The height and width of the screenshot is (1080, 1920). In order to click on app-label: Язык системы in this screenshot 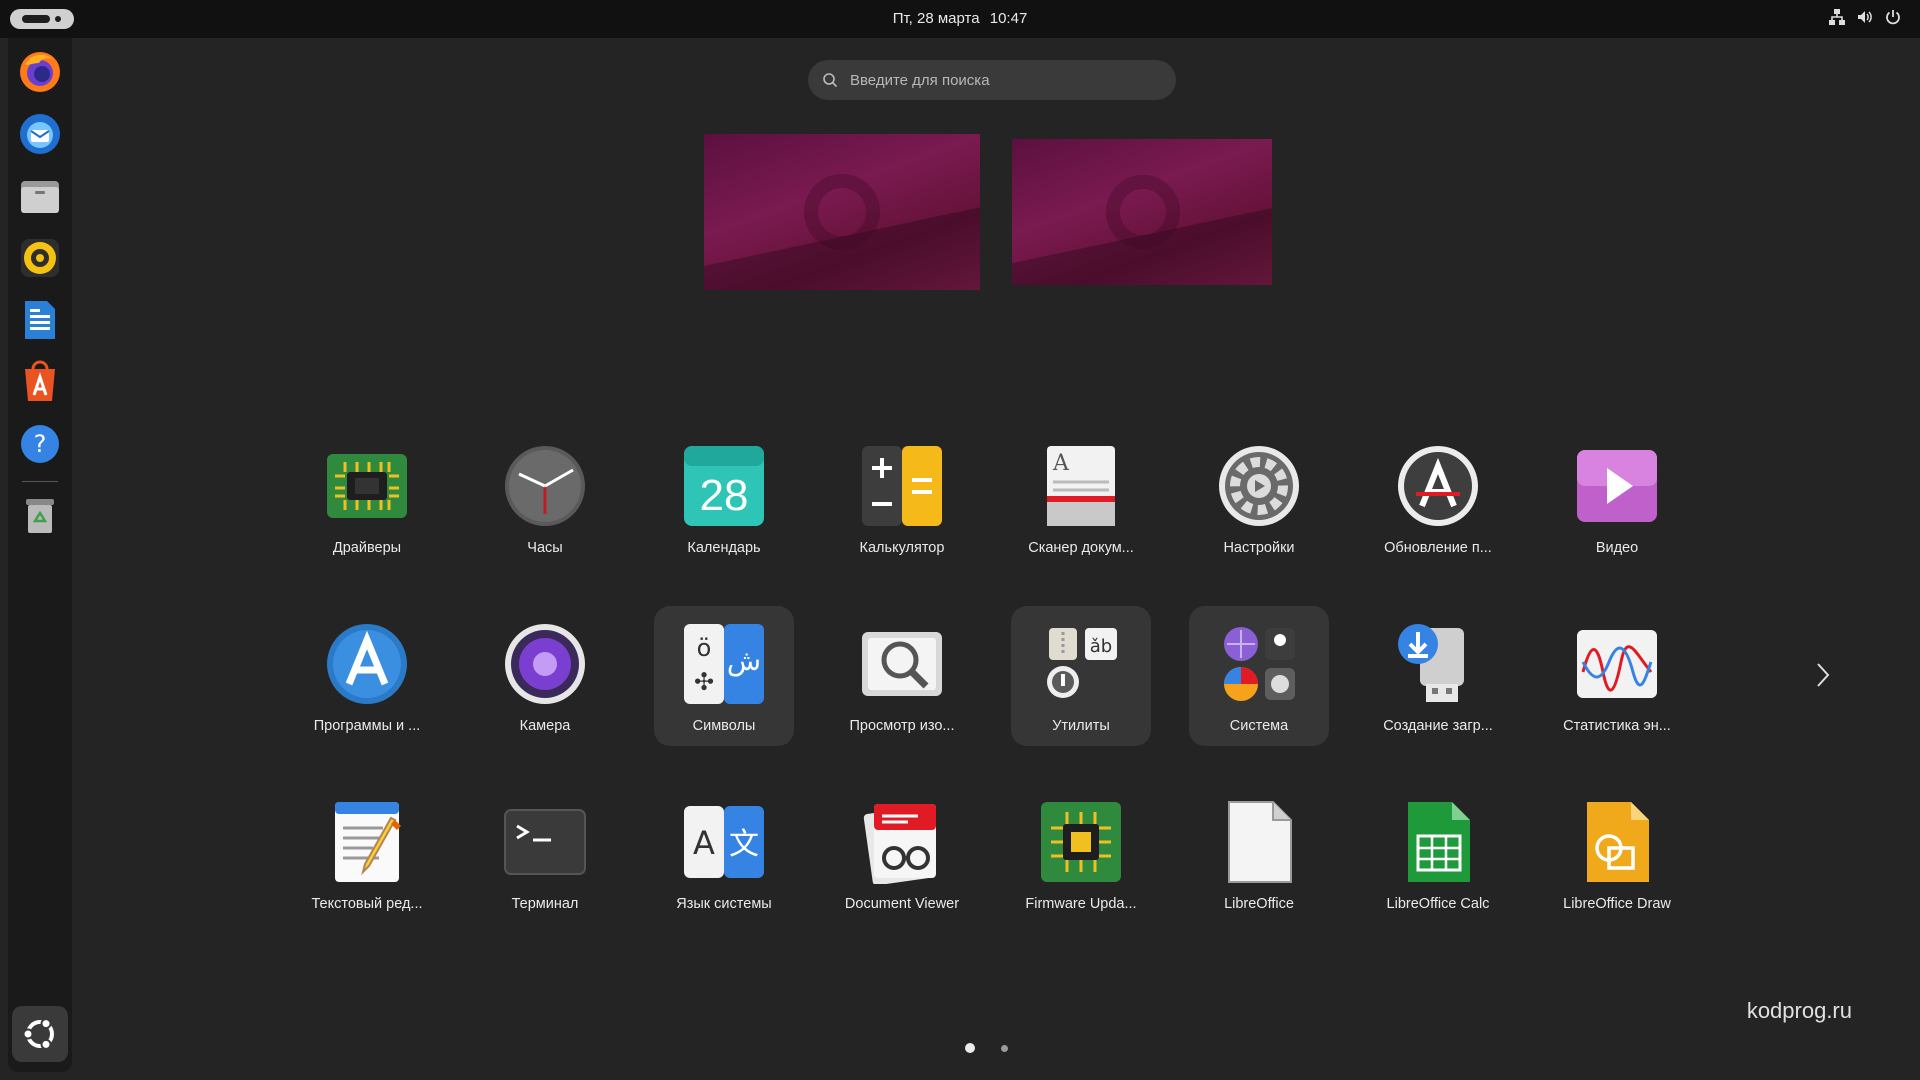, I will do `click(724, 904)`.